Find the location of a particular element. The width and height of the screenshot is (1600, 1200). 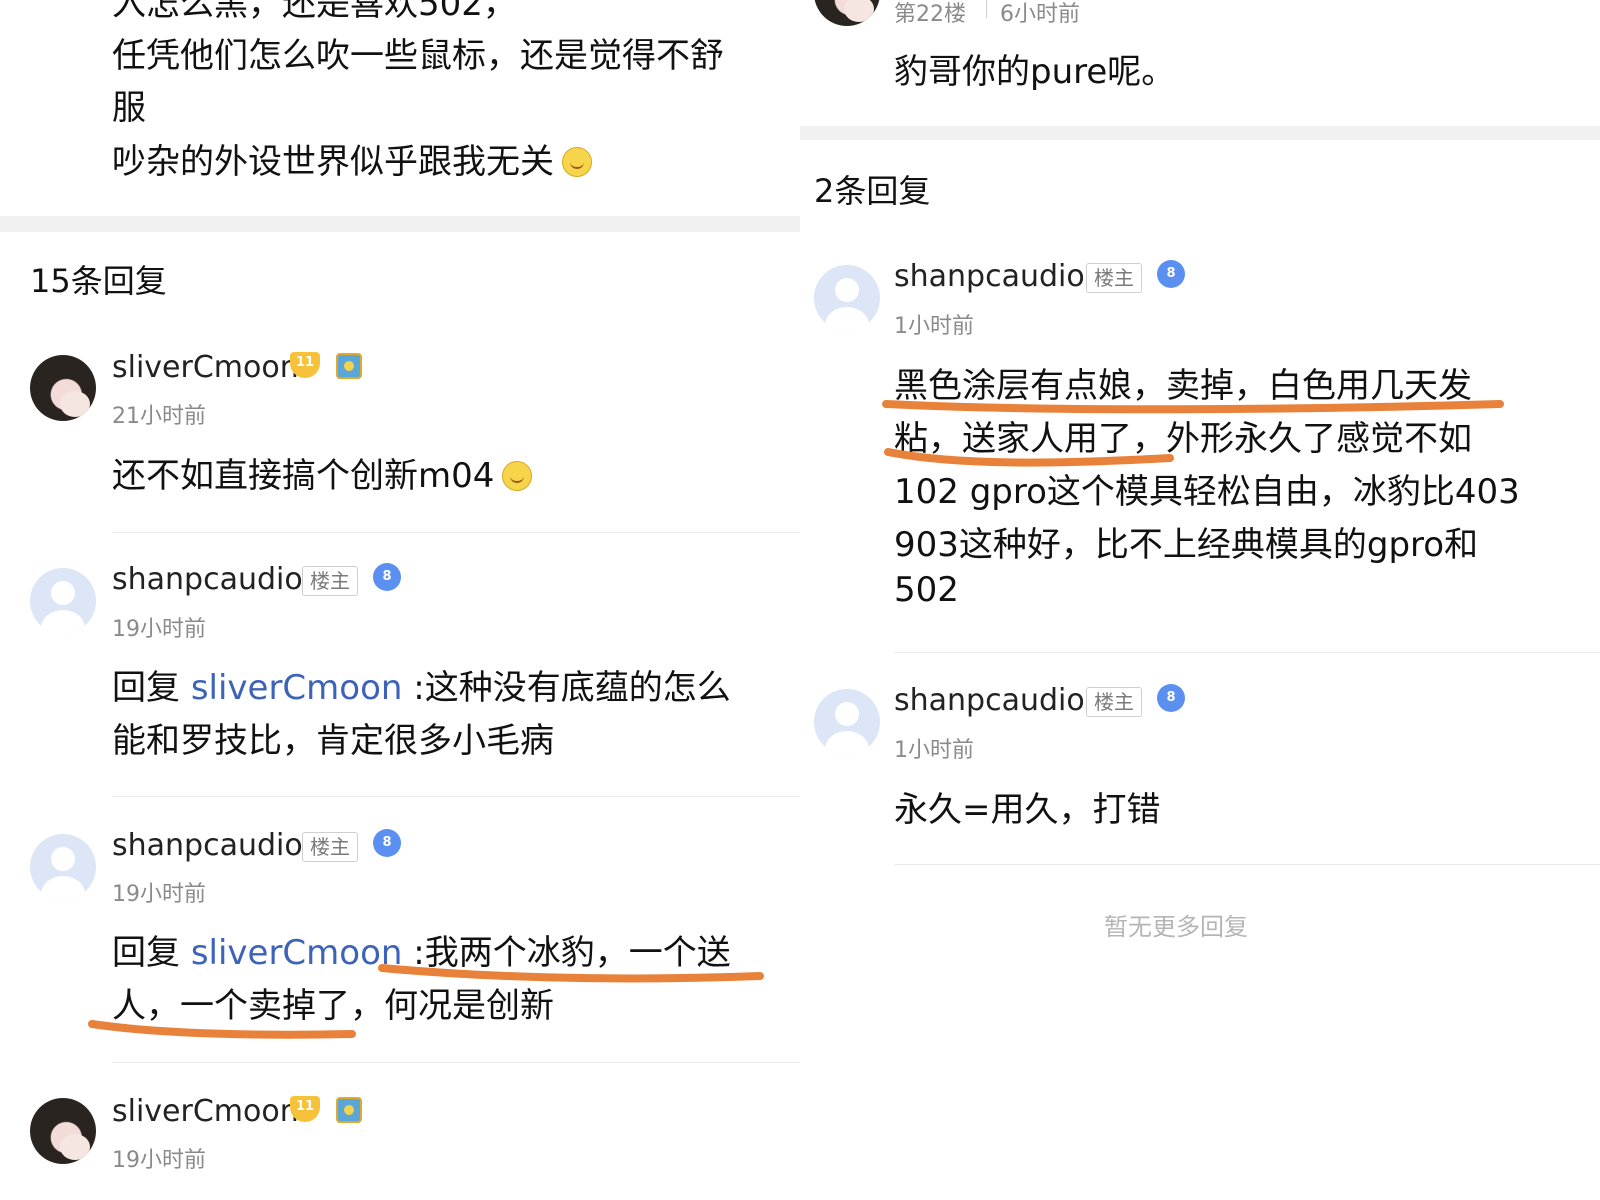

reply-text-line: 903这种好，比不上经典模具的gpro和 is located at coordinates (1186, 545).